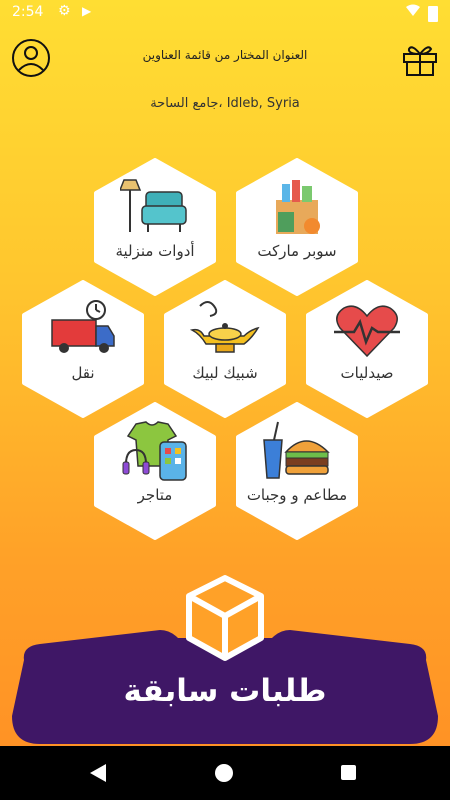 Image resolution: width=450 pixels, height=800 pixels. Describe the element at coordinates (83, 326) in the screenshot. I see `delivery-truck-icon` at that location.